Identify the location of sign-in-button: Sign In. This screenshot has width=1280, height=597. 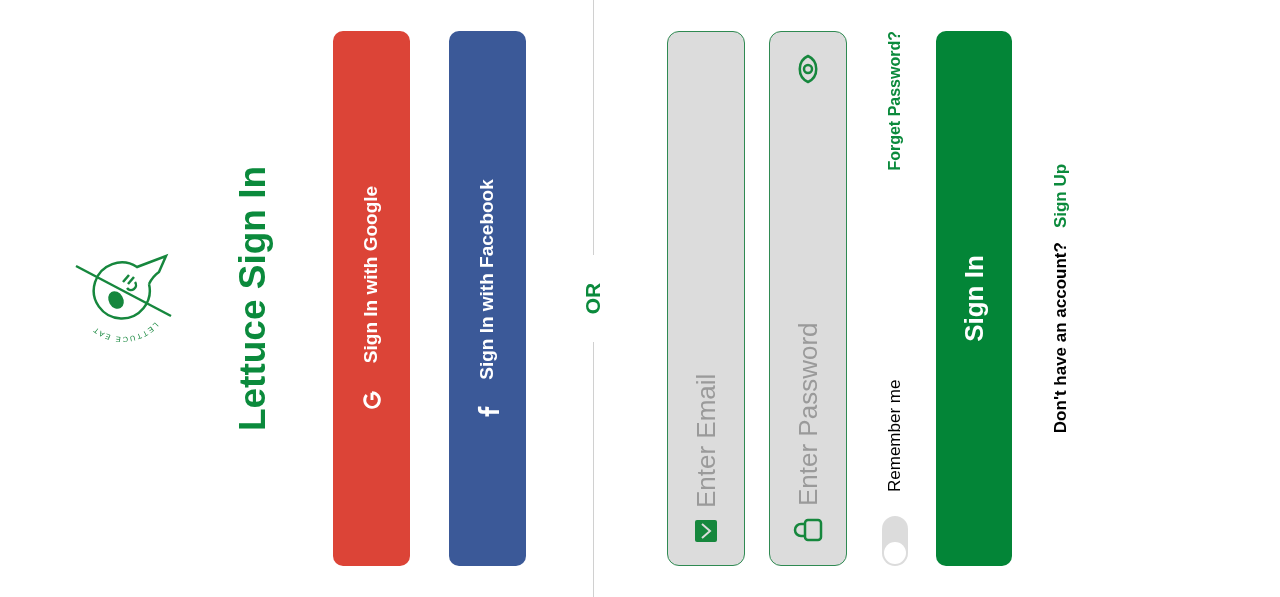
(974, 298).